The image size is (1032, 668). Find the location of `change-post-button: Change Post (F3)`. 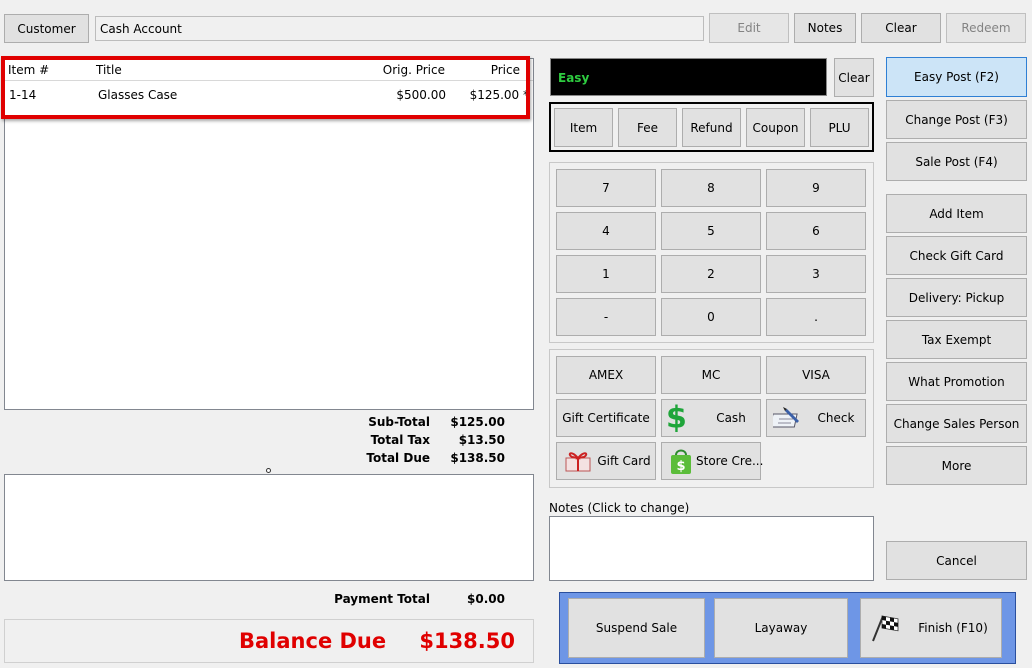

change-post-button: Change Post (F3) is located at coordinates (956, 119).